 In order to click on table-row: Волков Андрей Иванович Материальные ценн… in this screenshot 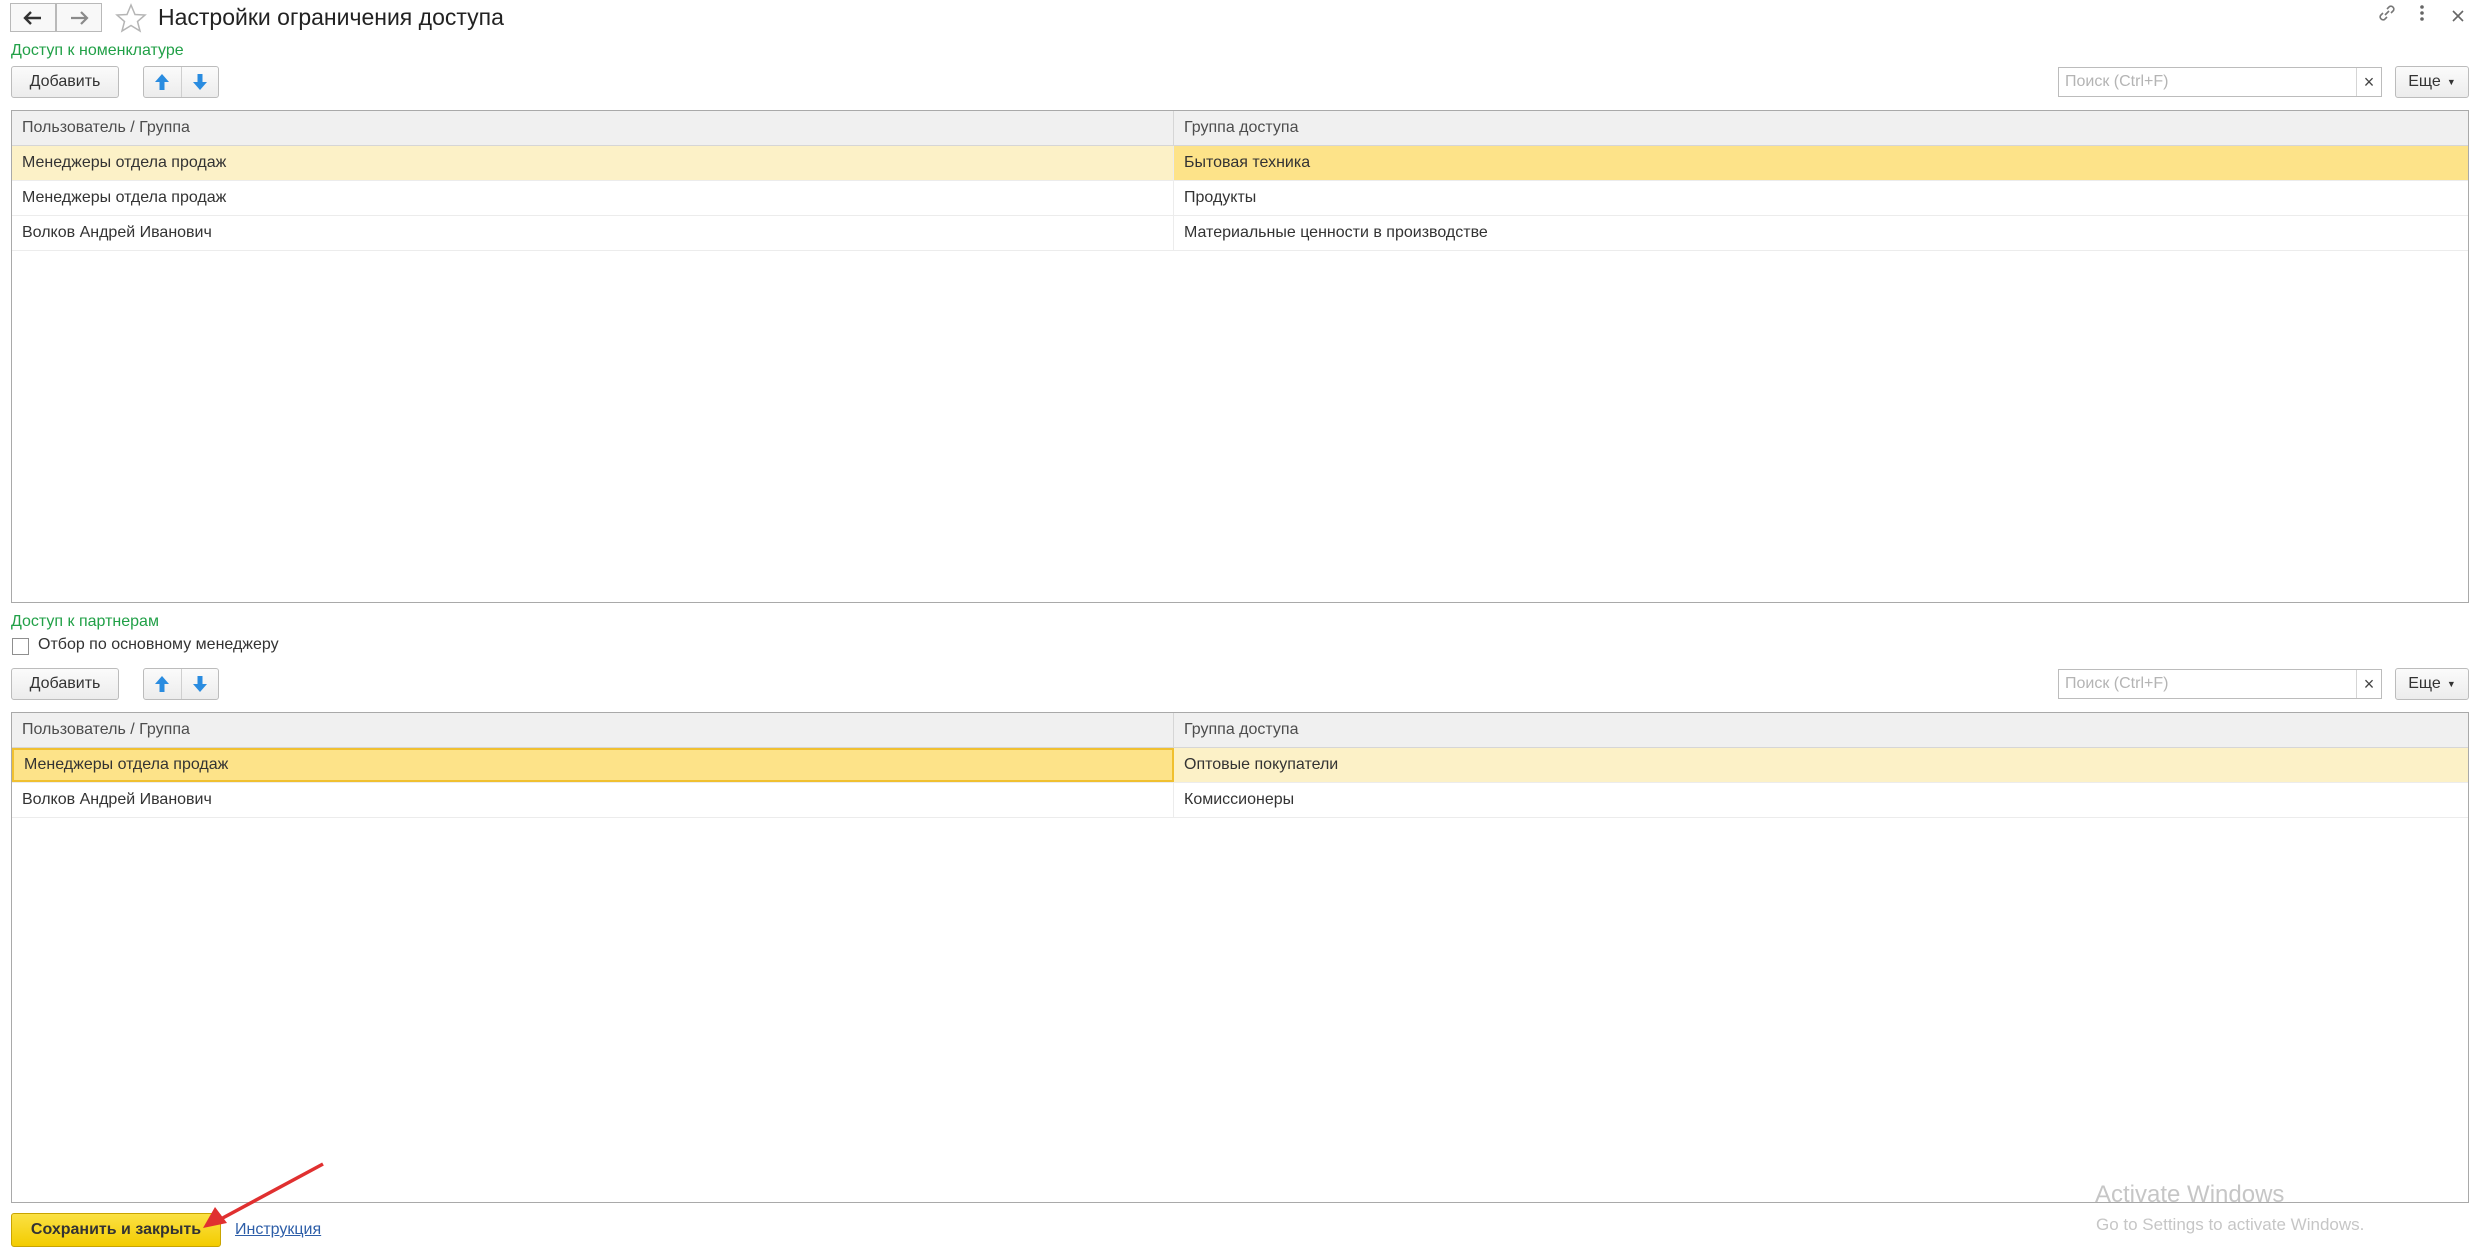, I will do `click(1240, 233)`.